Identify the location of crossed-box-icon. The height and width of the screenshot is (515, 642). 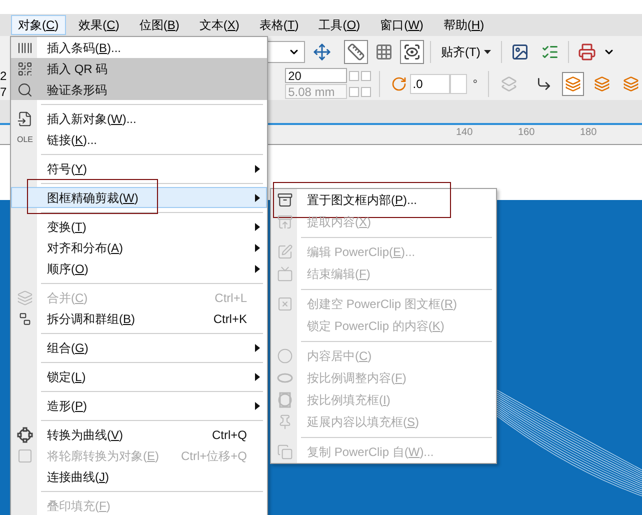
(285, 304).